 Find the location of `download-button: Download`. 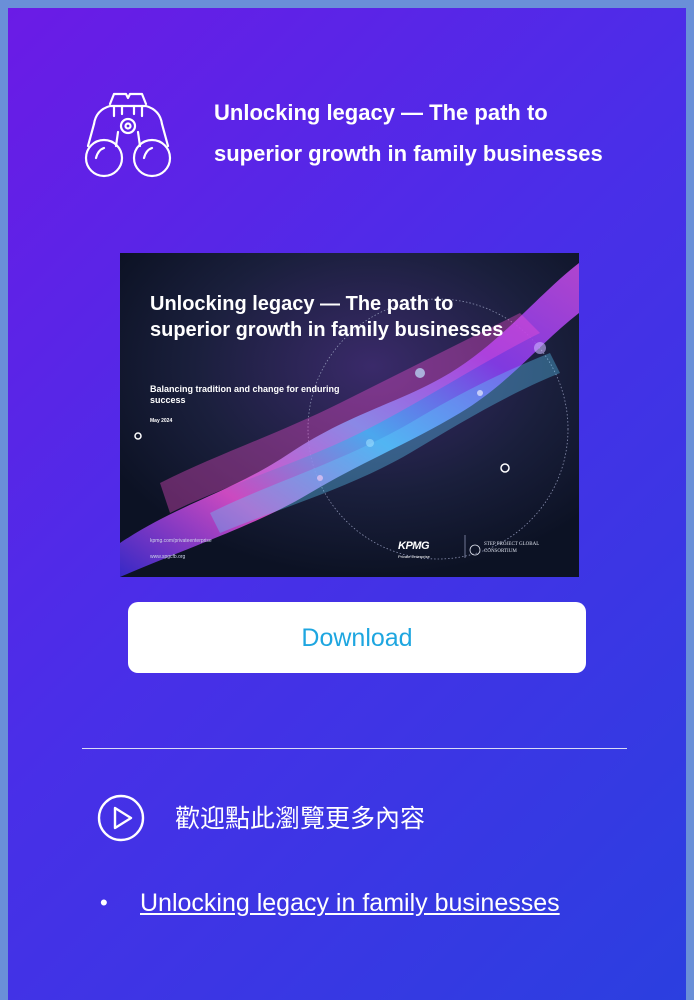

download-button: Download is located at coordinates (357, 637).